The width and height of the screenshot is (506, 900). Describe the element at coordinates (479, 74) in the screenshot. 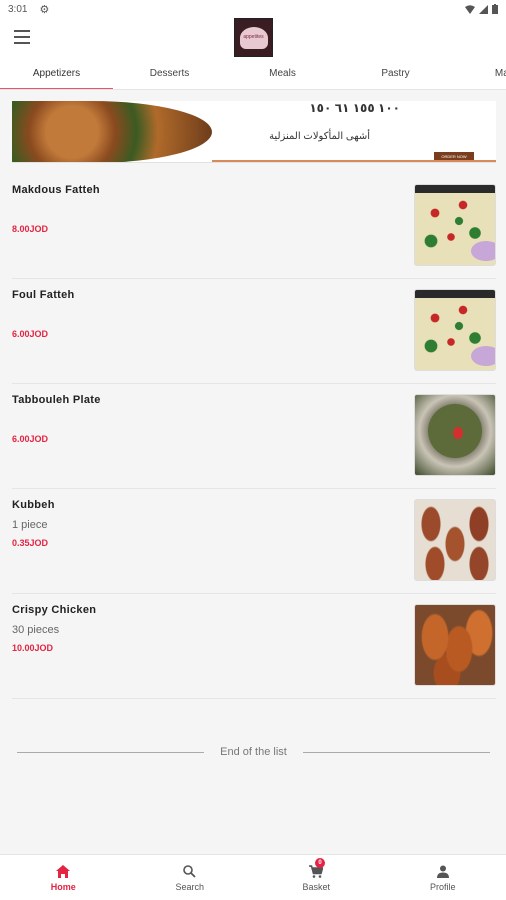

I see `tab-main: Main I` at that location.